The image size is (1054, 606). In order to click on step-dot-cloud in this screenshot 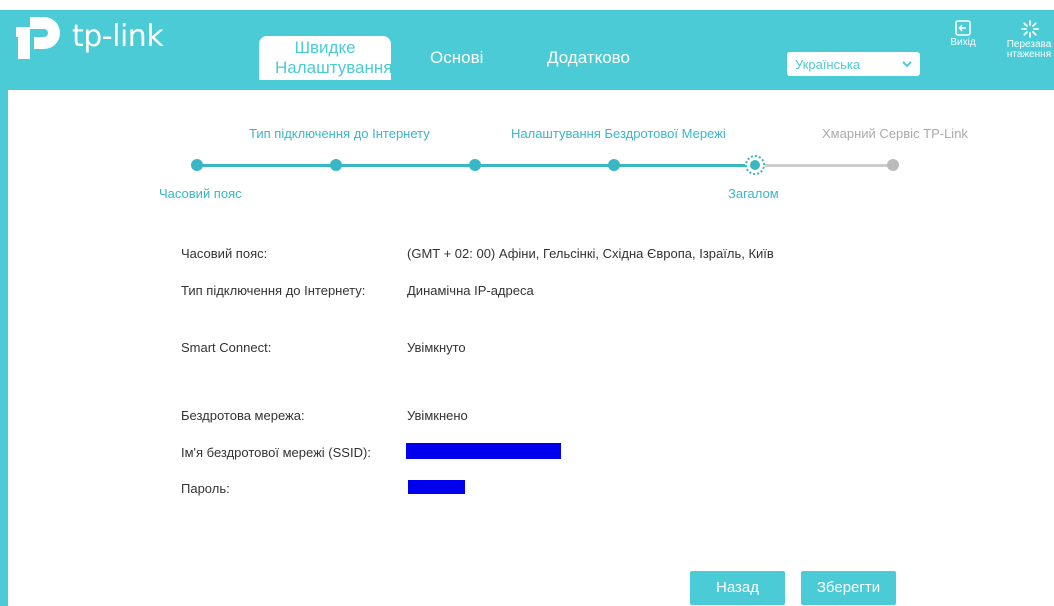, I will do `click(893, 165)`.